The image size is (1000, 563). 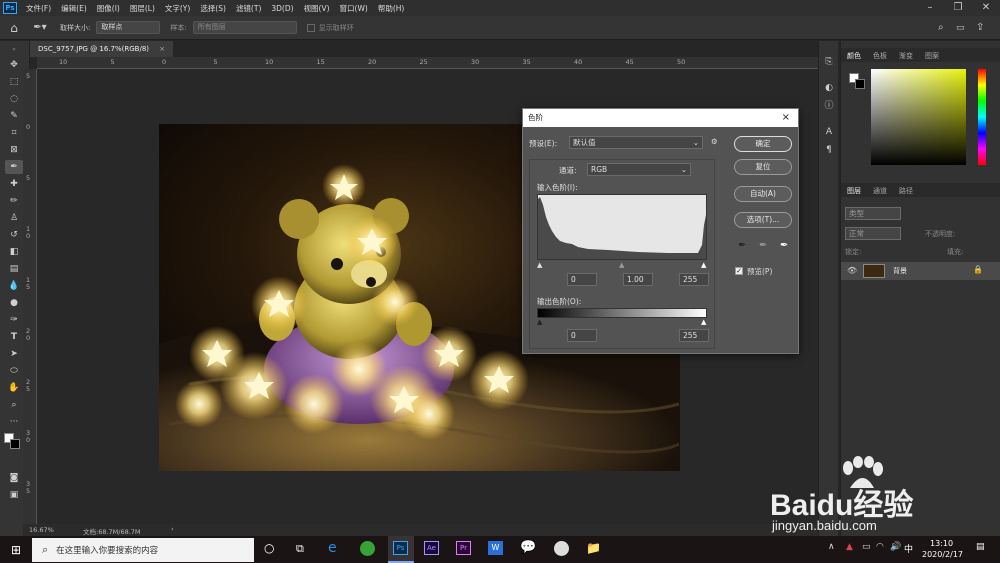 What do you see at coordinates (829, 106) in the screenshot?
I see `info-panel-icon: ⓘ` at bounding box center [829, 106].